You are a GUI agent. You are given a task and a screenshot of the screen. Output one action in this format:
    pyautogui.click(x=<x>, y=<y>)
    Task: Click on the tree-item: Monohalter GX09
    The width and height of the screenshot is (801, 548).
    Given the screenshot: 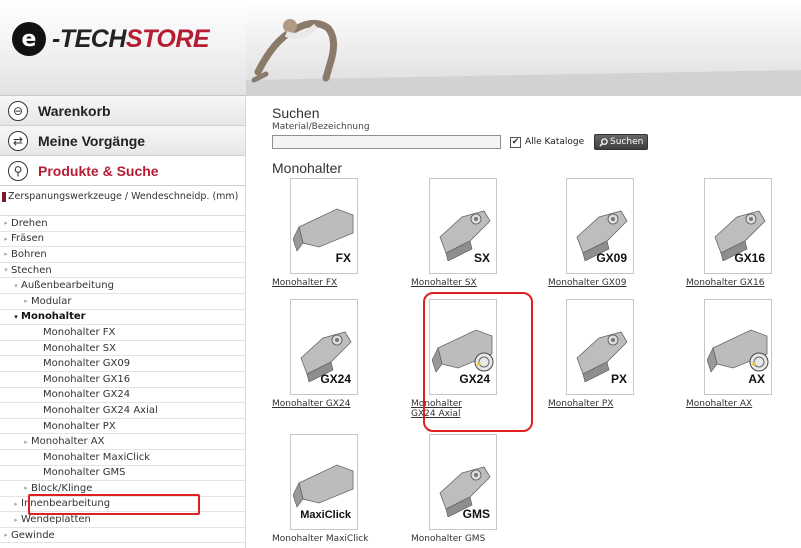 What is the action you would take?
    pyautogui.click(x=122, y=364)
    